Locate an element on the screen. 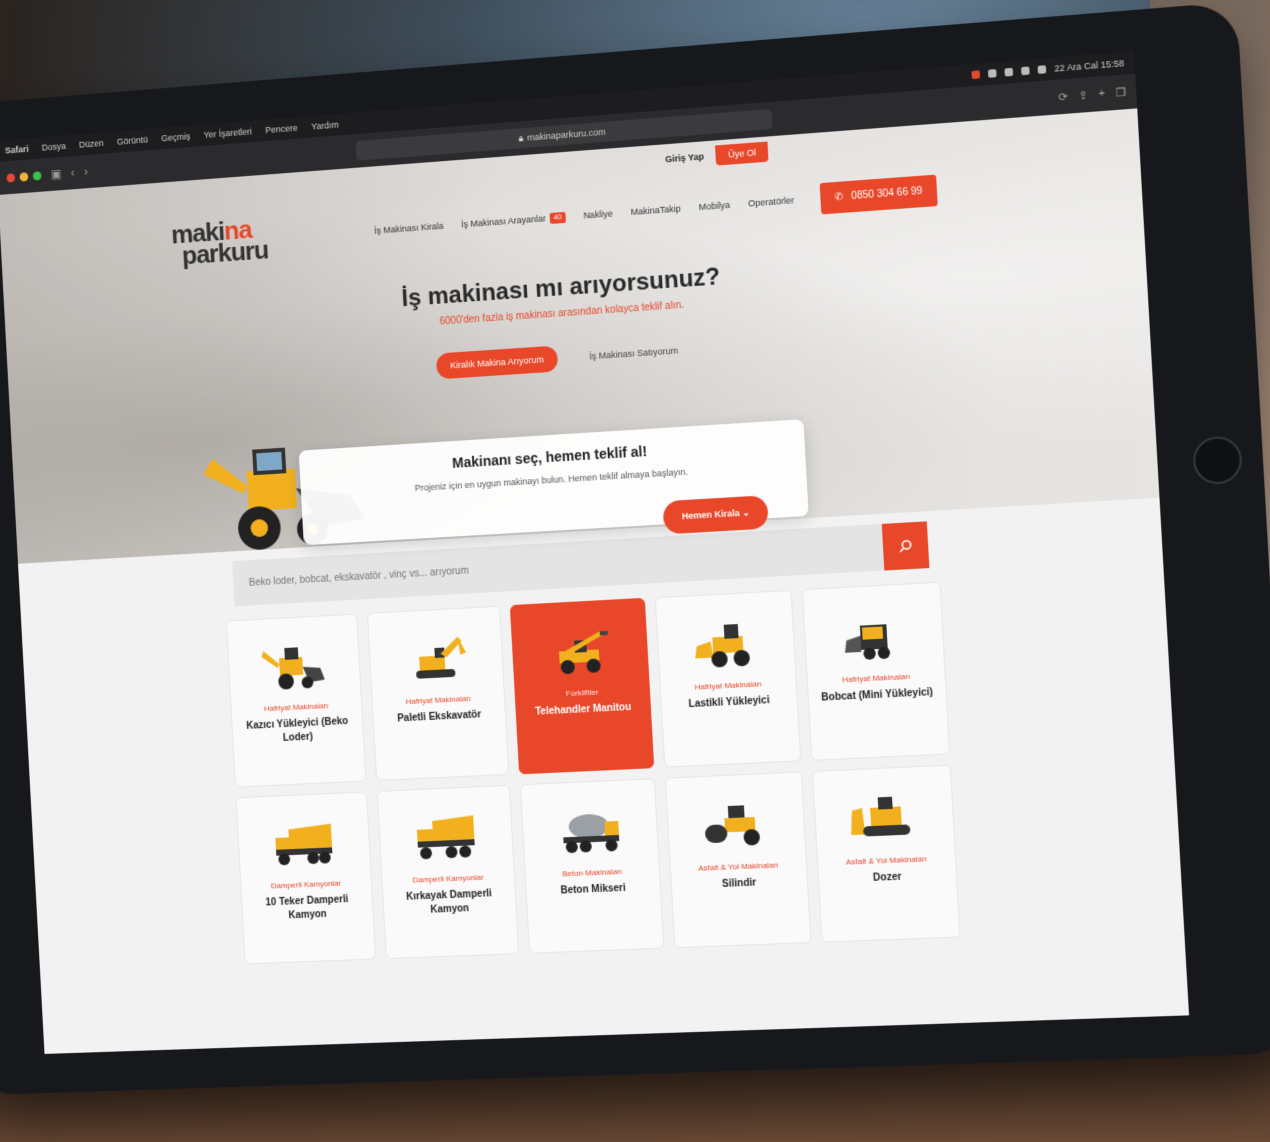 This screenshot has height=1142, width=1270. window-controls is located at coordinates (23, 176).